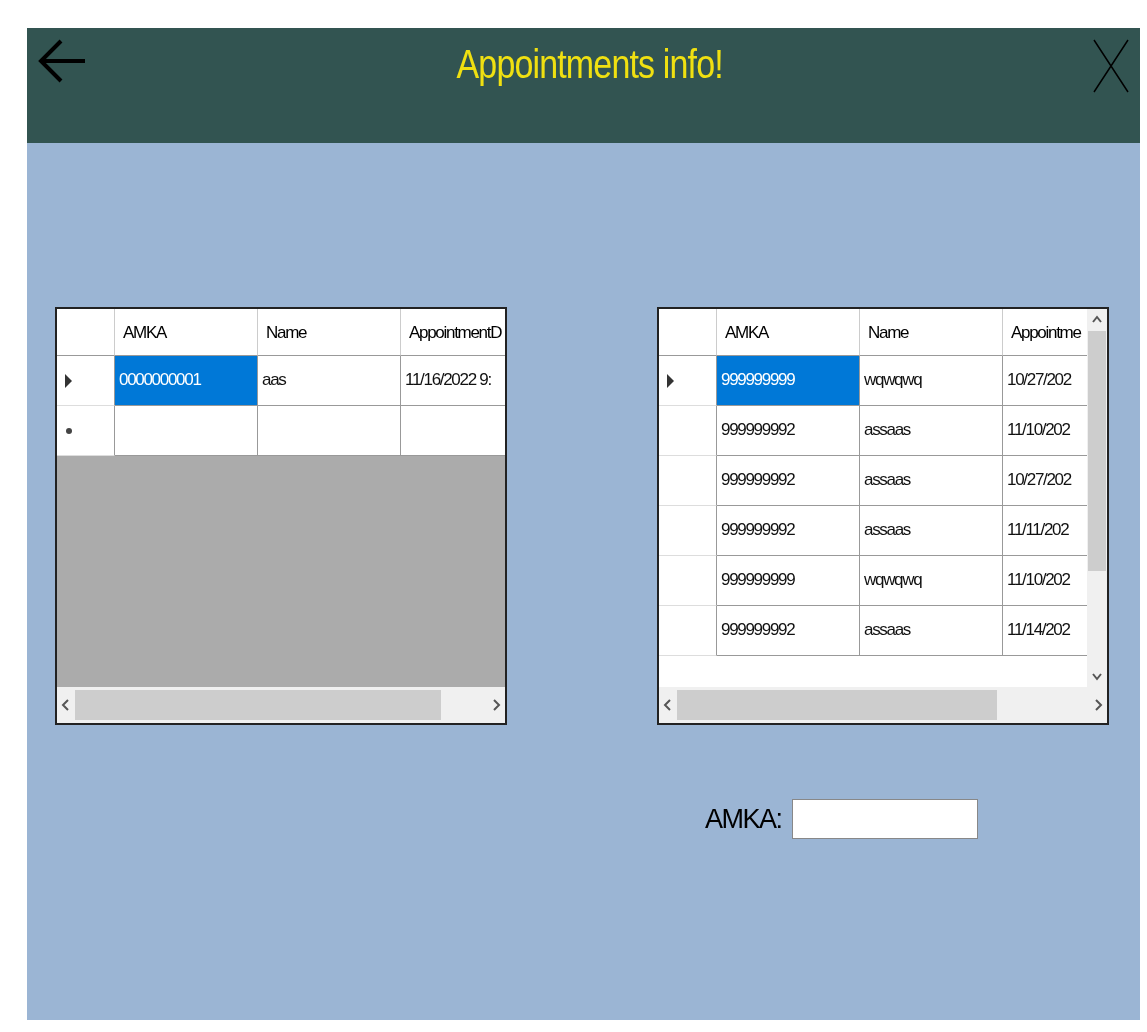  What do you see at coordinates (62, 61) in the screenshot?
I see `back-arrow-icon` at bounding box center [62, 61].